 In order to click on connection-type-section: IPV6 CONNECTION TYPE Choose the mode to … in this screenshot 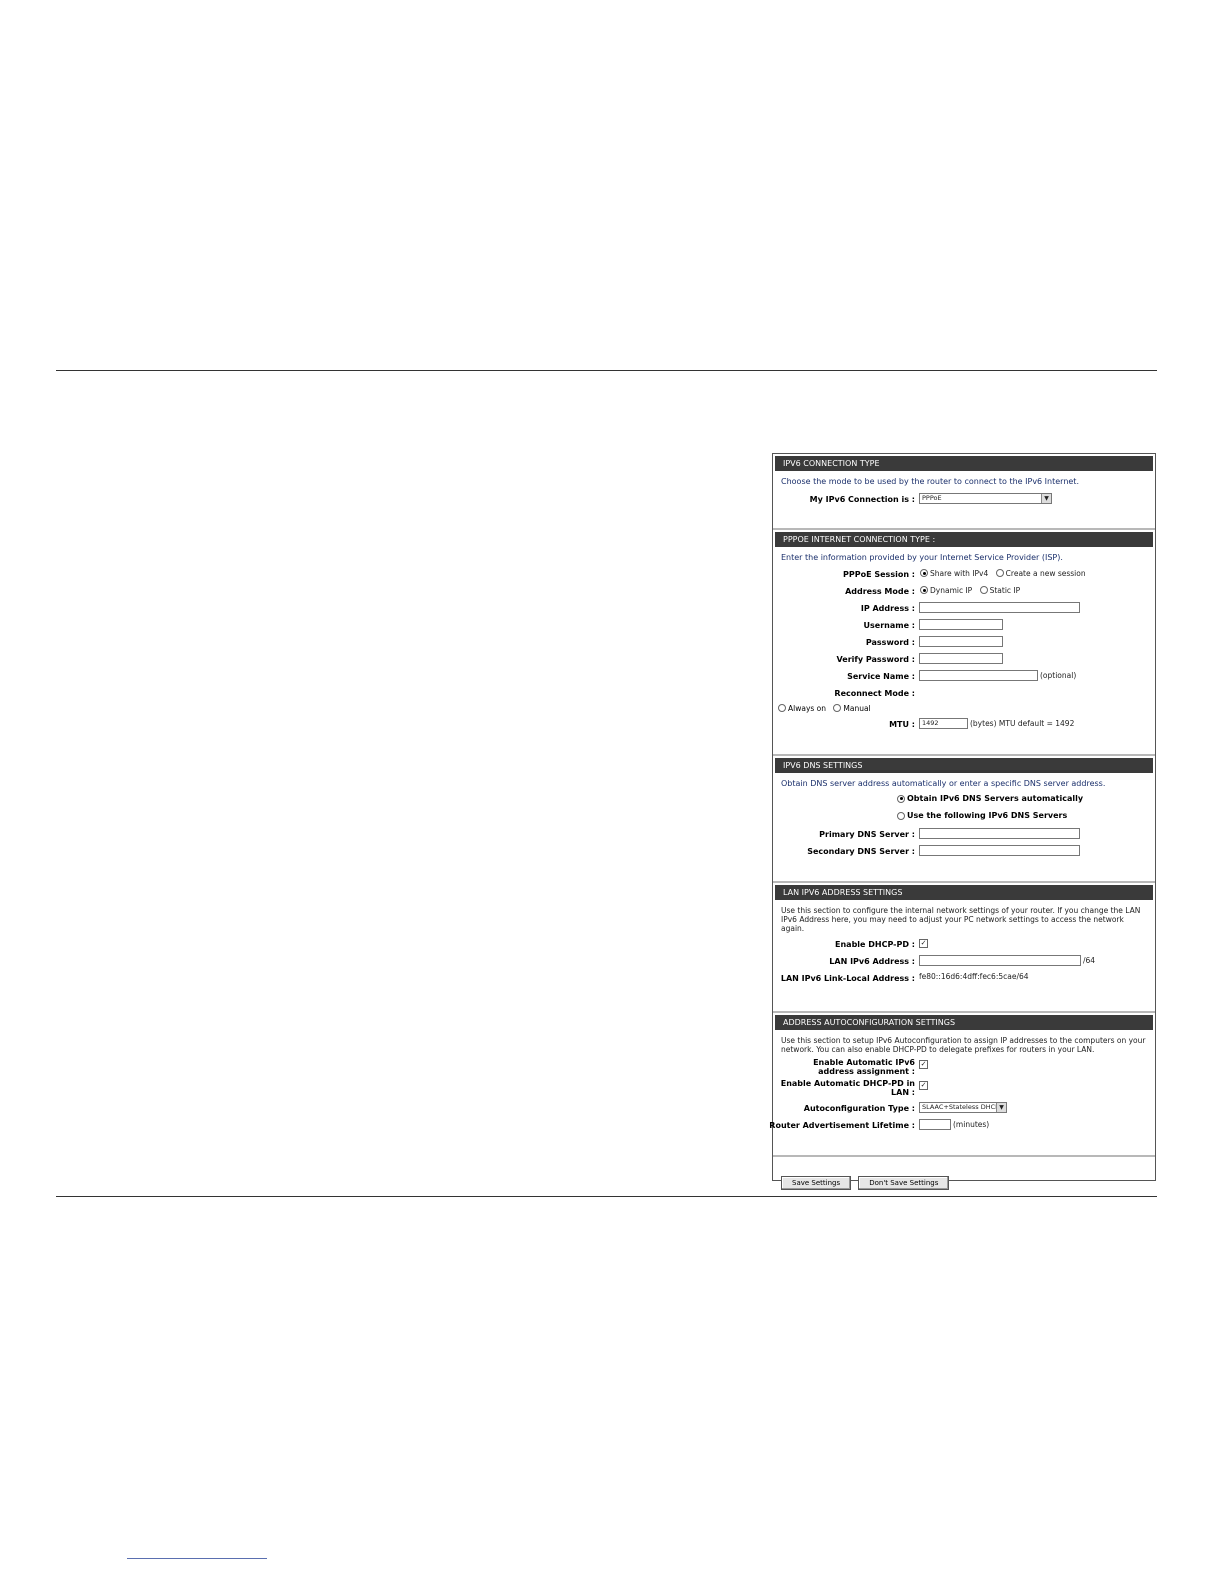, I will do `click(964, 493)`.